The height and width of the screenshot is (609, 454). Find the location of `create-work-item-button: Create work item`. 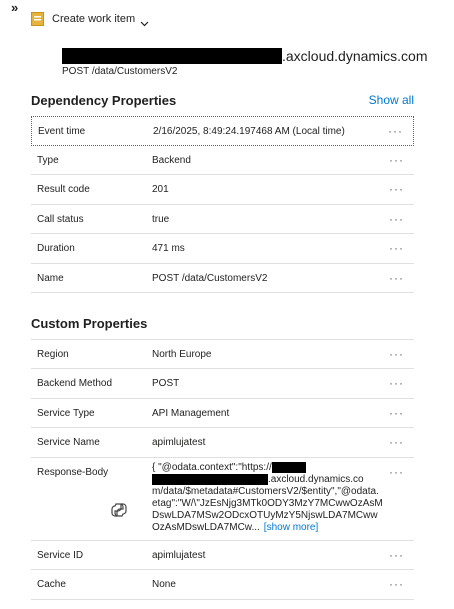

create-work-item-button: Create work item is located at coordinates (90, 19).